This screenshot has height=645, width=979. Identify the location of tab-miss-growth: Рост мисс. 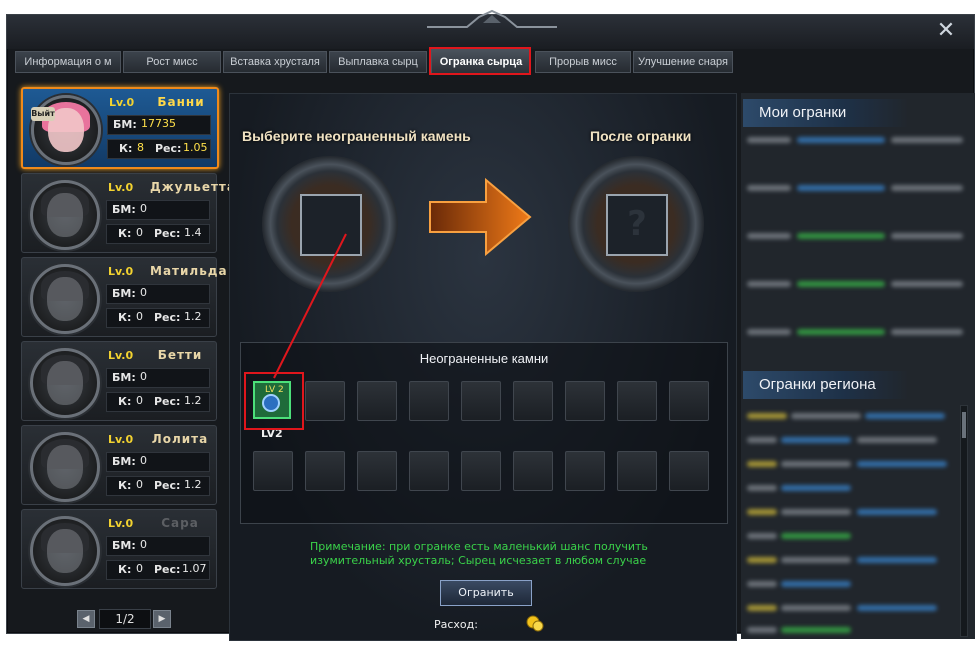
(172, 62).